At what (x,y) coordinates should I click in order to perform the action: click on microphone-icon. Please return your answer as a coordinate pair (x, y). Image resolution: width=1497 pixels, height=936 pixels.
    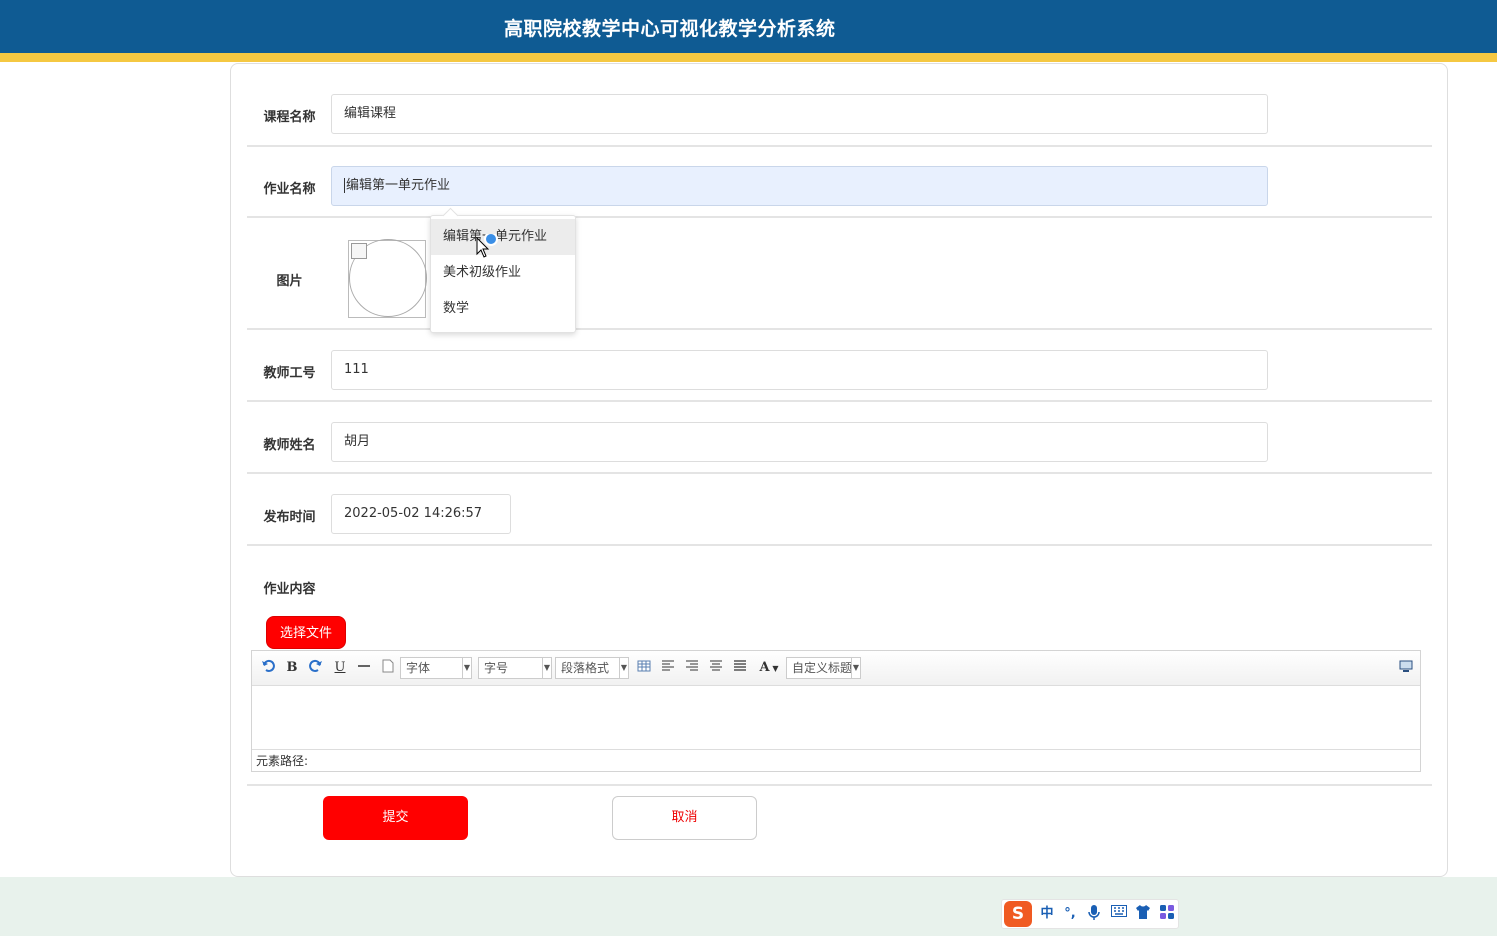
    Looking at the image, I should click on (1094, 914).